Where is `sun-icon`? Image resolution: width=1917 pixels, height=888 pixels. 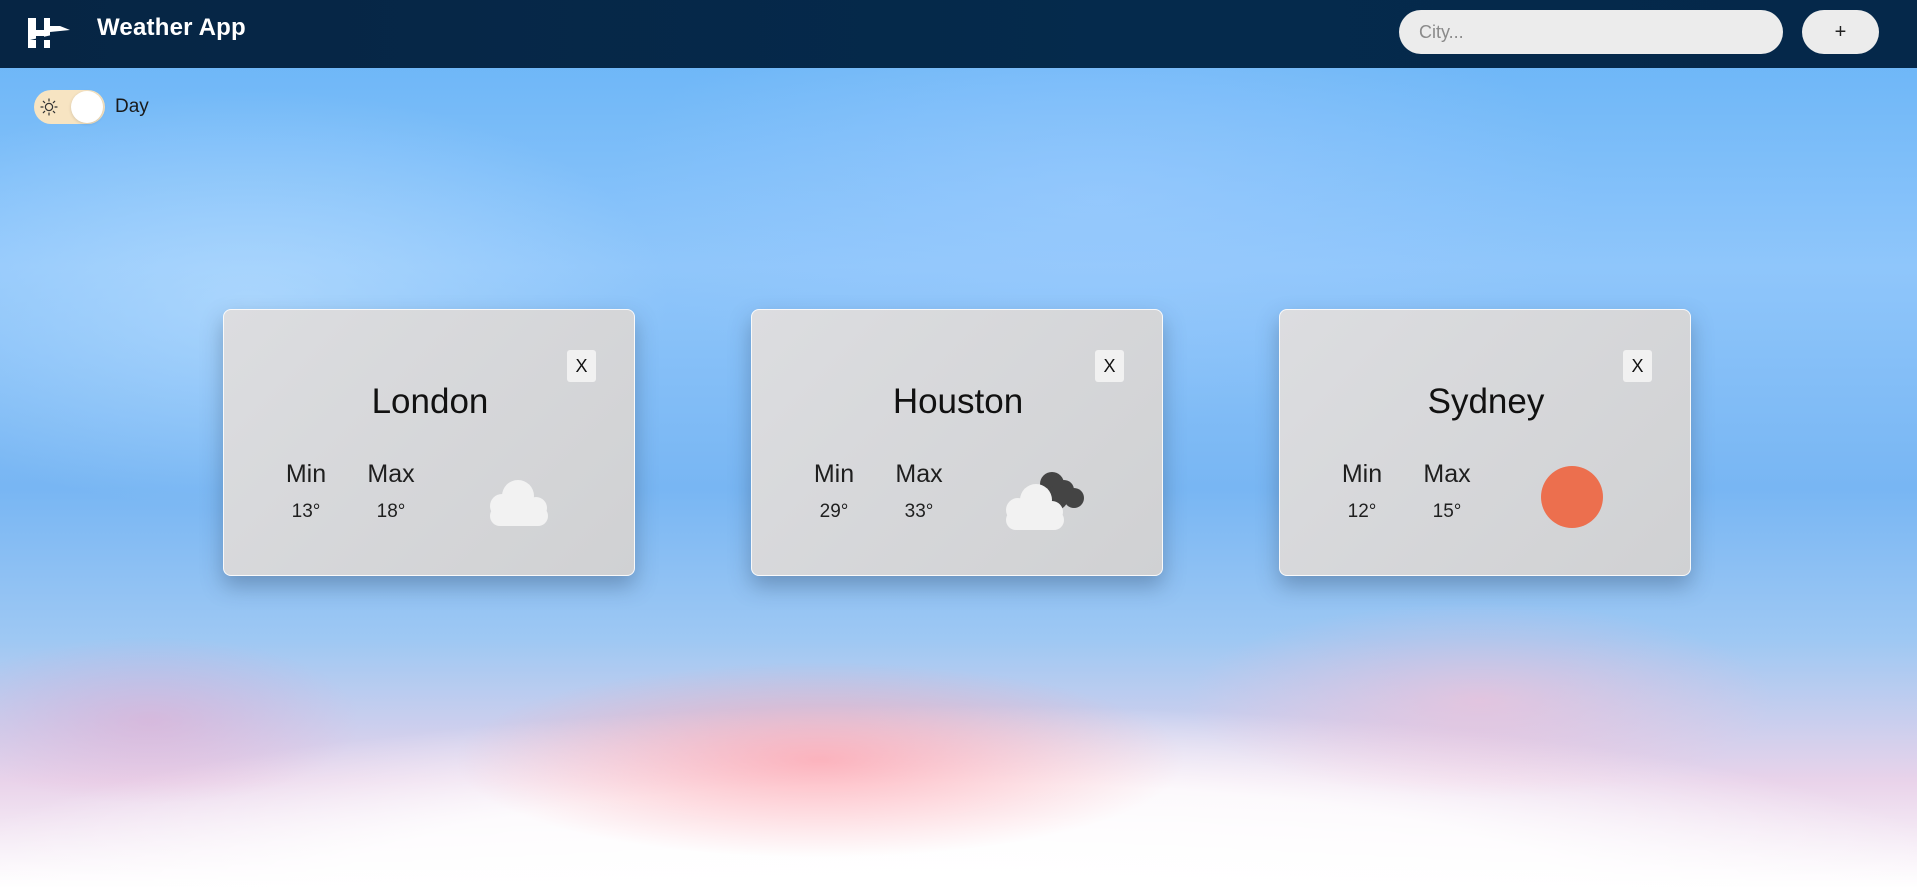 sun-icon is located at coordinates (1572, 497).